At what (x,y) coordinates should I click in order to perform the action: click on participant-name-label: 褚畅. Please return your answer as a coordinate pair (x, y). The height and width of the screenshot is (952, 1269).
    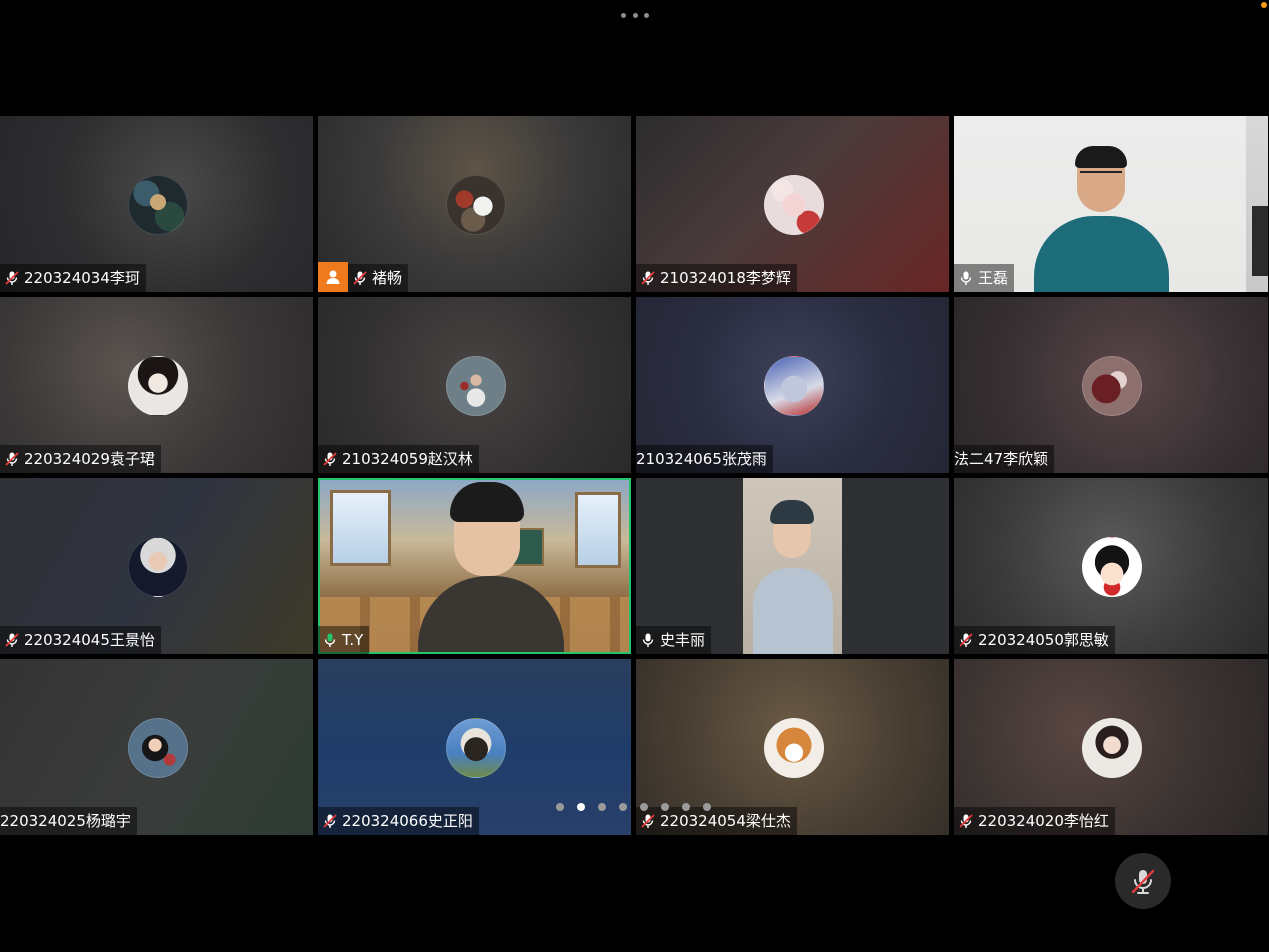
    Looking at the image, I should click on (378, 278).